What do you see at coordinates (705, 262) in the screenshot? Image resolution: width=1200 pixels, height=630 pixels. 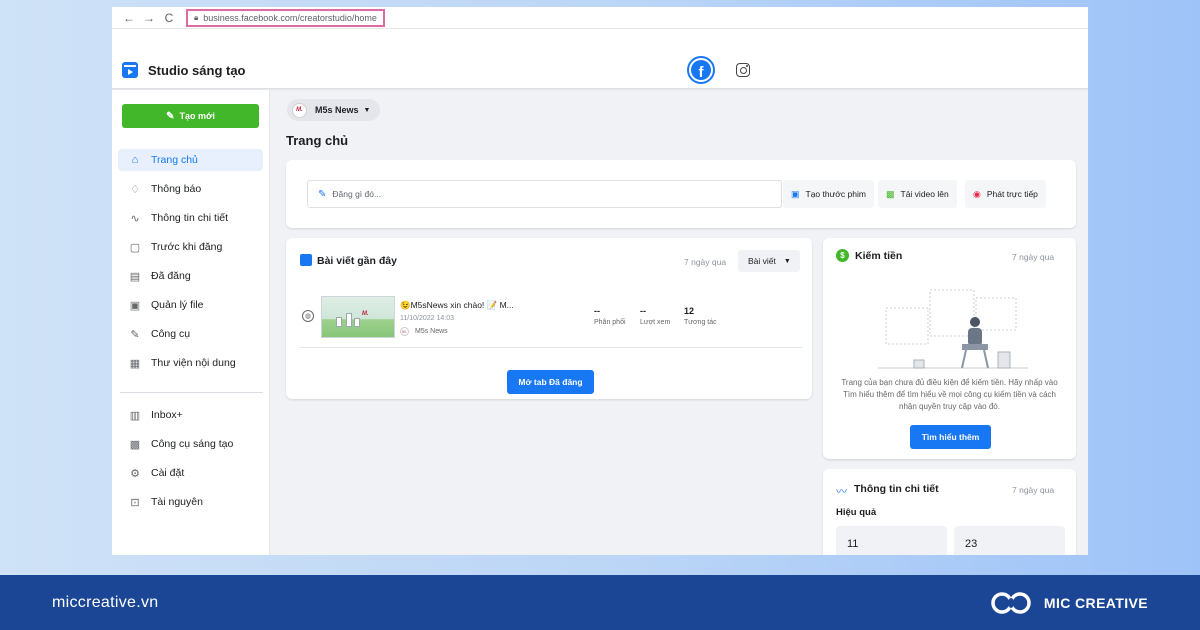 I see `recent-posts-period: 7 ngày qua` at bounding box center [705, 262].